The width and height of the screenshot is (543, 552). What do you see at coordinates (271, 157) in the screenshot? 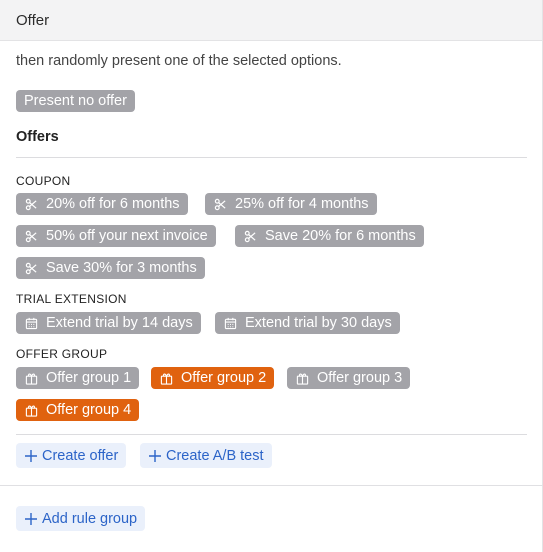
I see `offers-divider` at bounding box center [271, 157].